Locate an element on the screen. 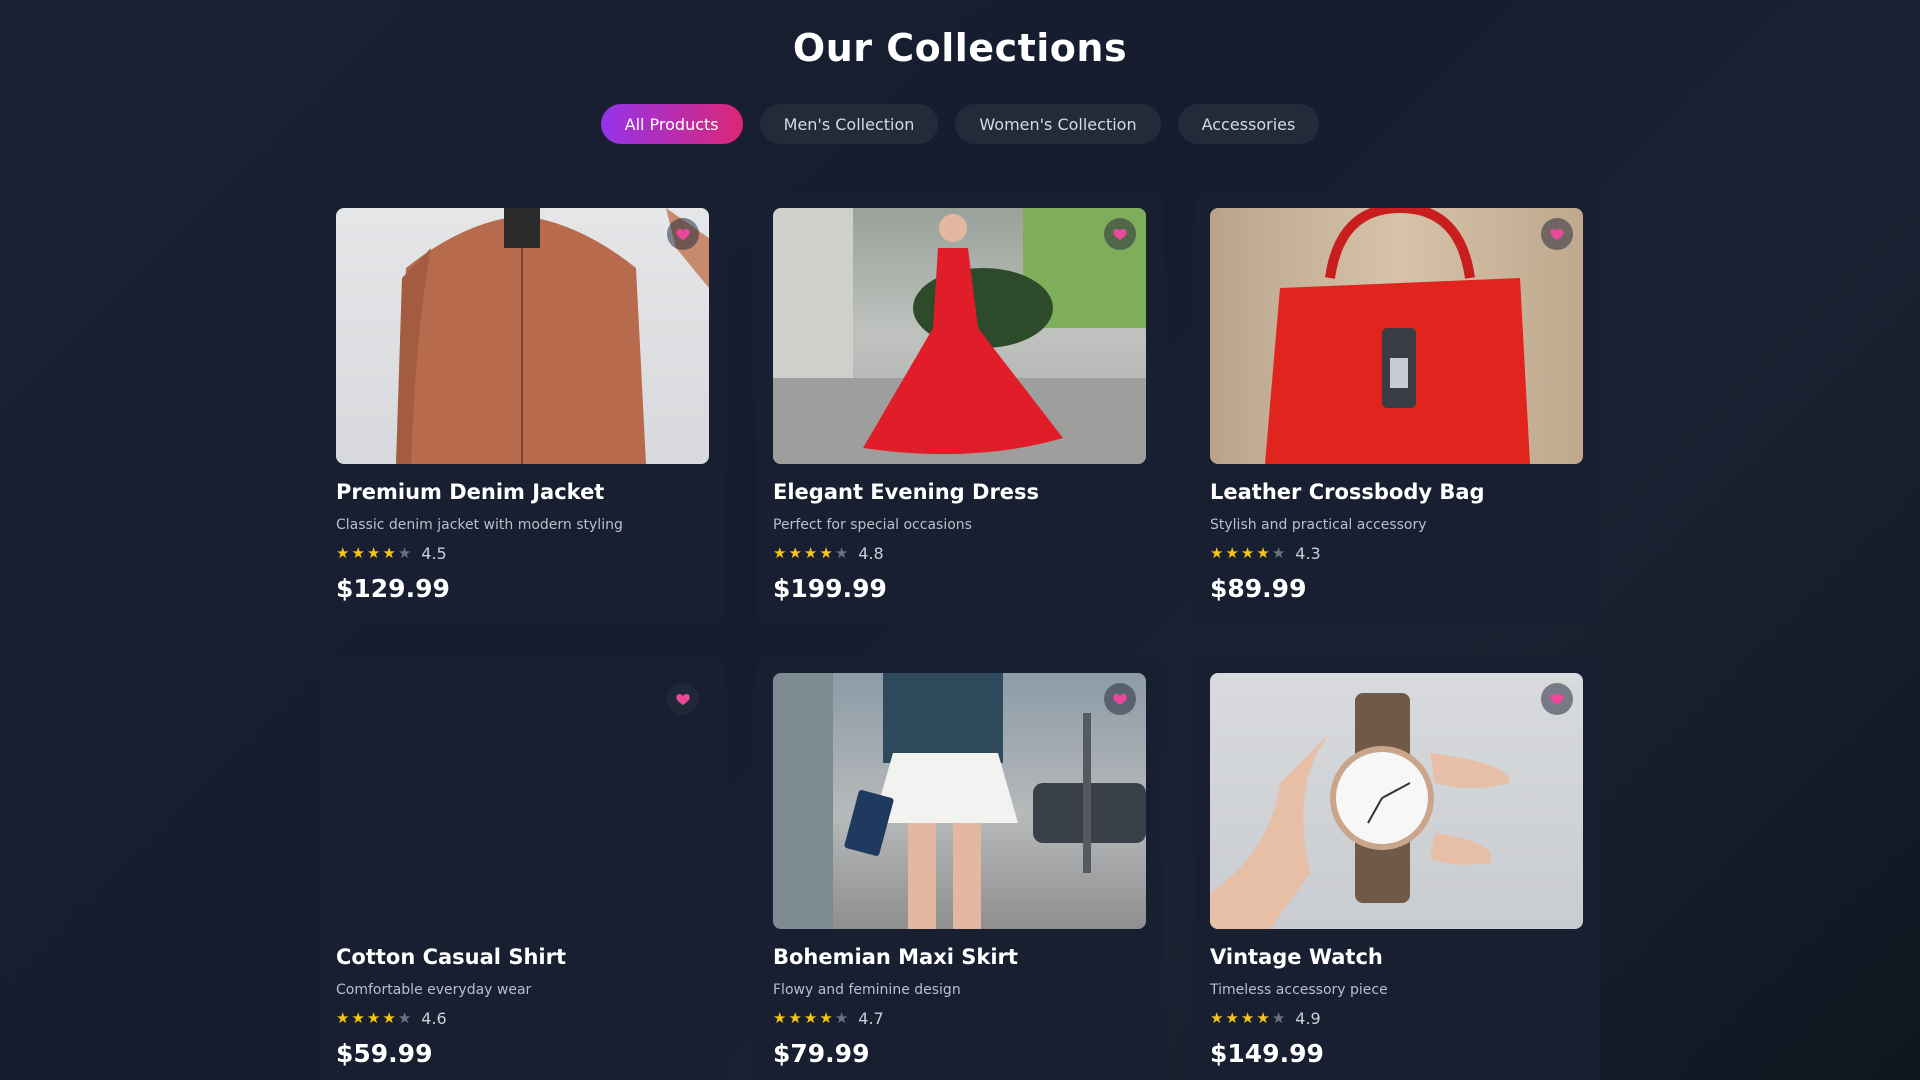 The height and width of the screenshot is (1080, 1920). product-price: $59.99 is located at coordinates (384, 1053).